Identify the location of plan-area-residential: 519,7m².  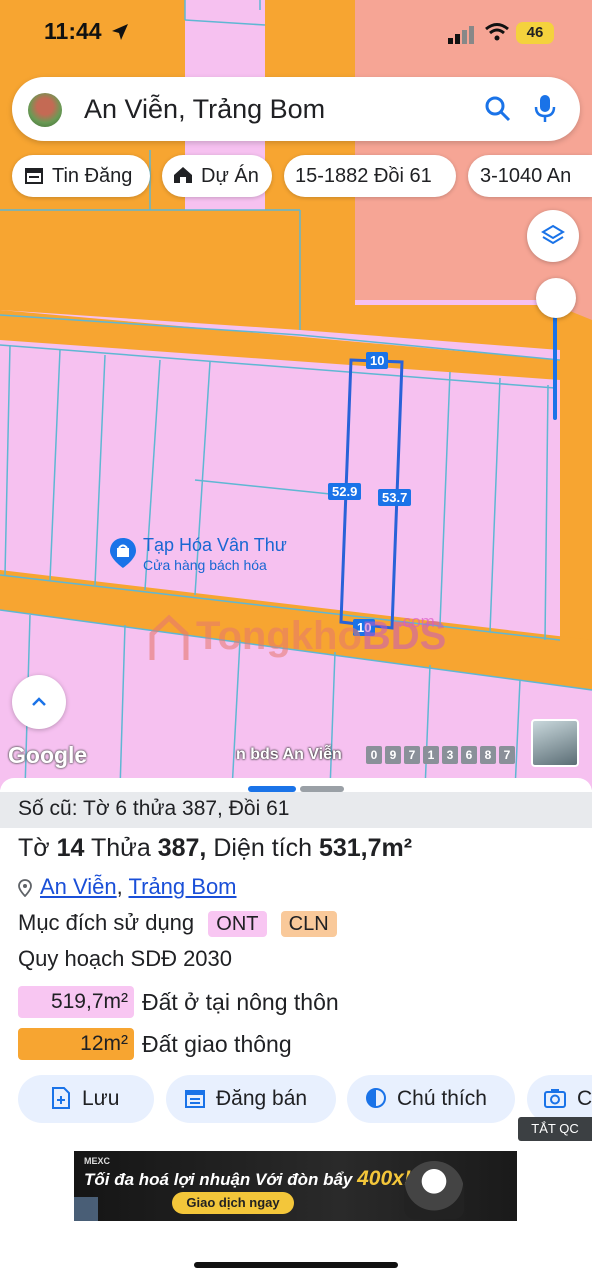
(76, 1002).